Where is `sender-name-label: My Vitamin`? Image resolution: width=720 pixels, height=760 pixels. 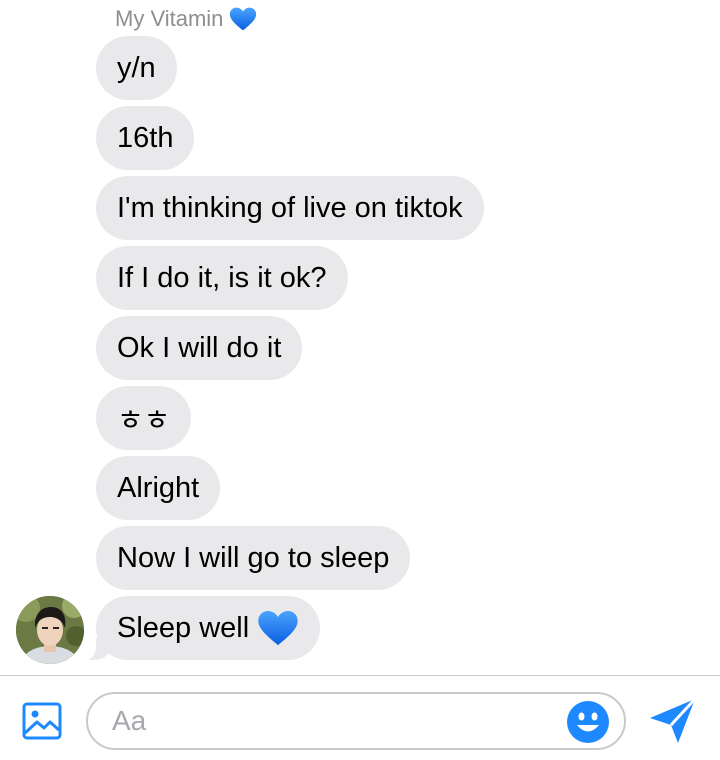
sender-name-label: My Vitamin is located at coordinates (169, 18).